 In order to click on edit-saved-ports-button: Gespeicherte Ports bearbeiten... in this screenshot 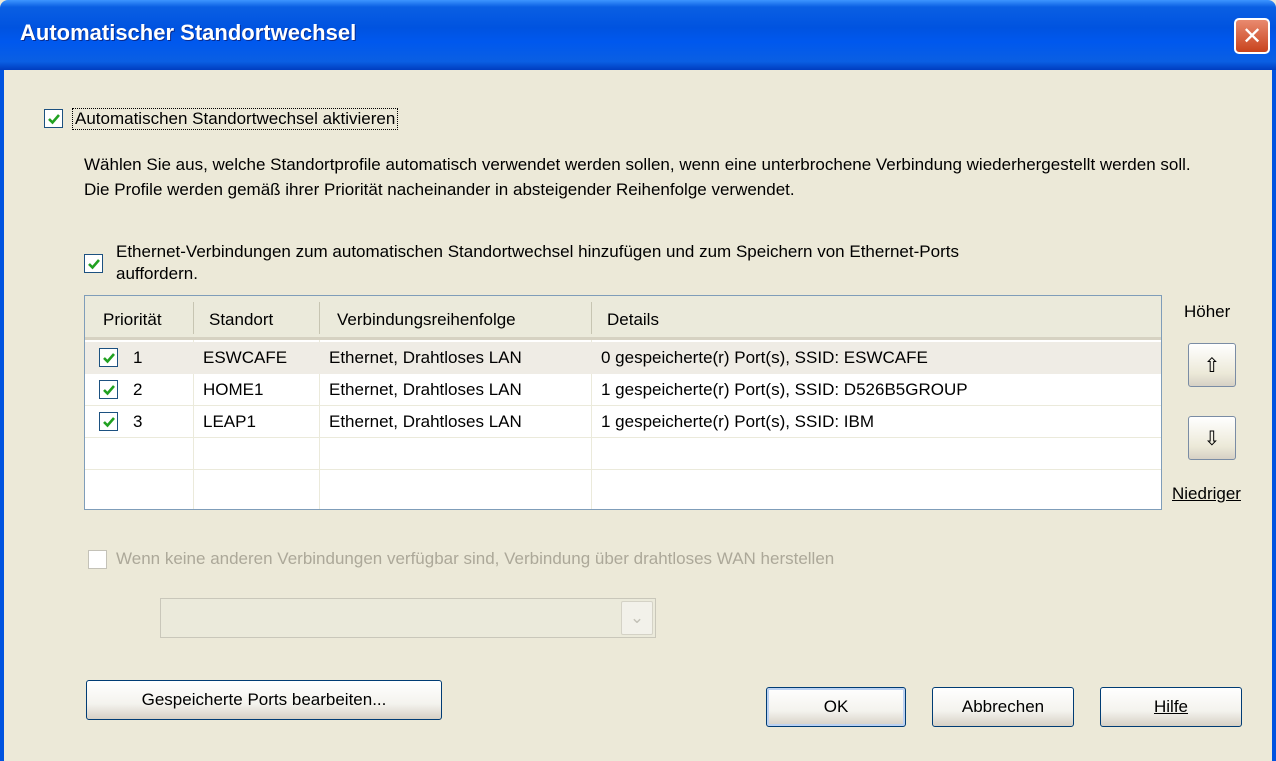, I will do `click(264, 700)`.